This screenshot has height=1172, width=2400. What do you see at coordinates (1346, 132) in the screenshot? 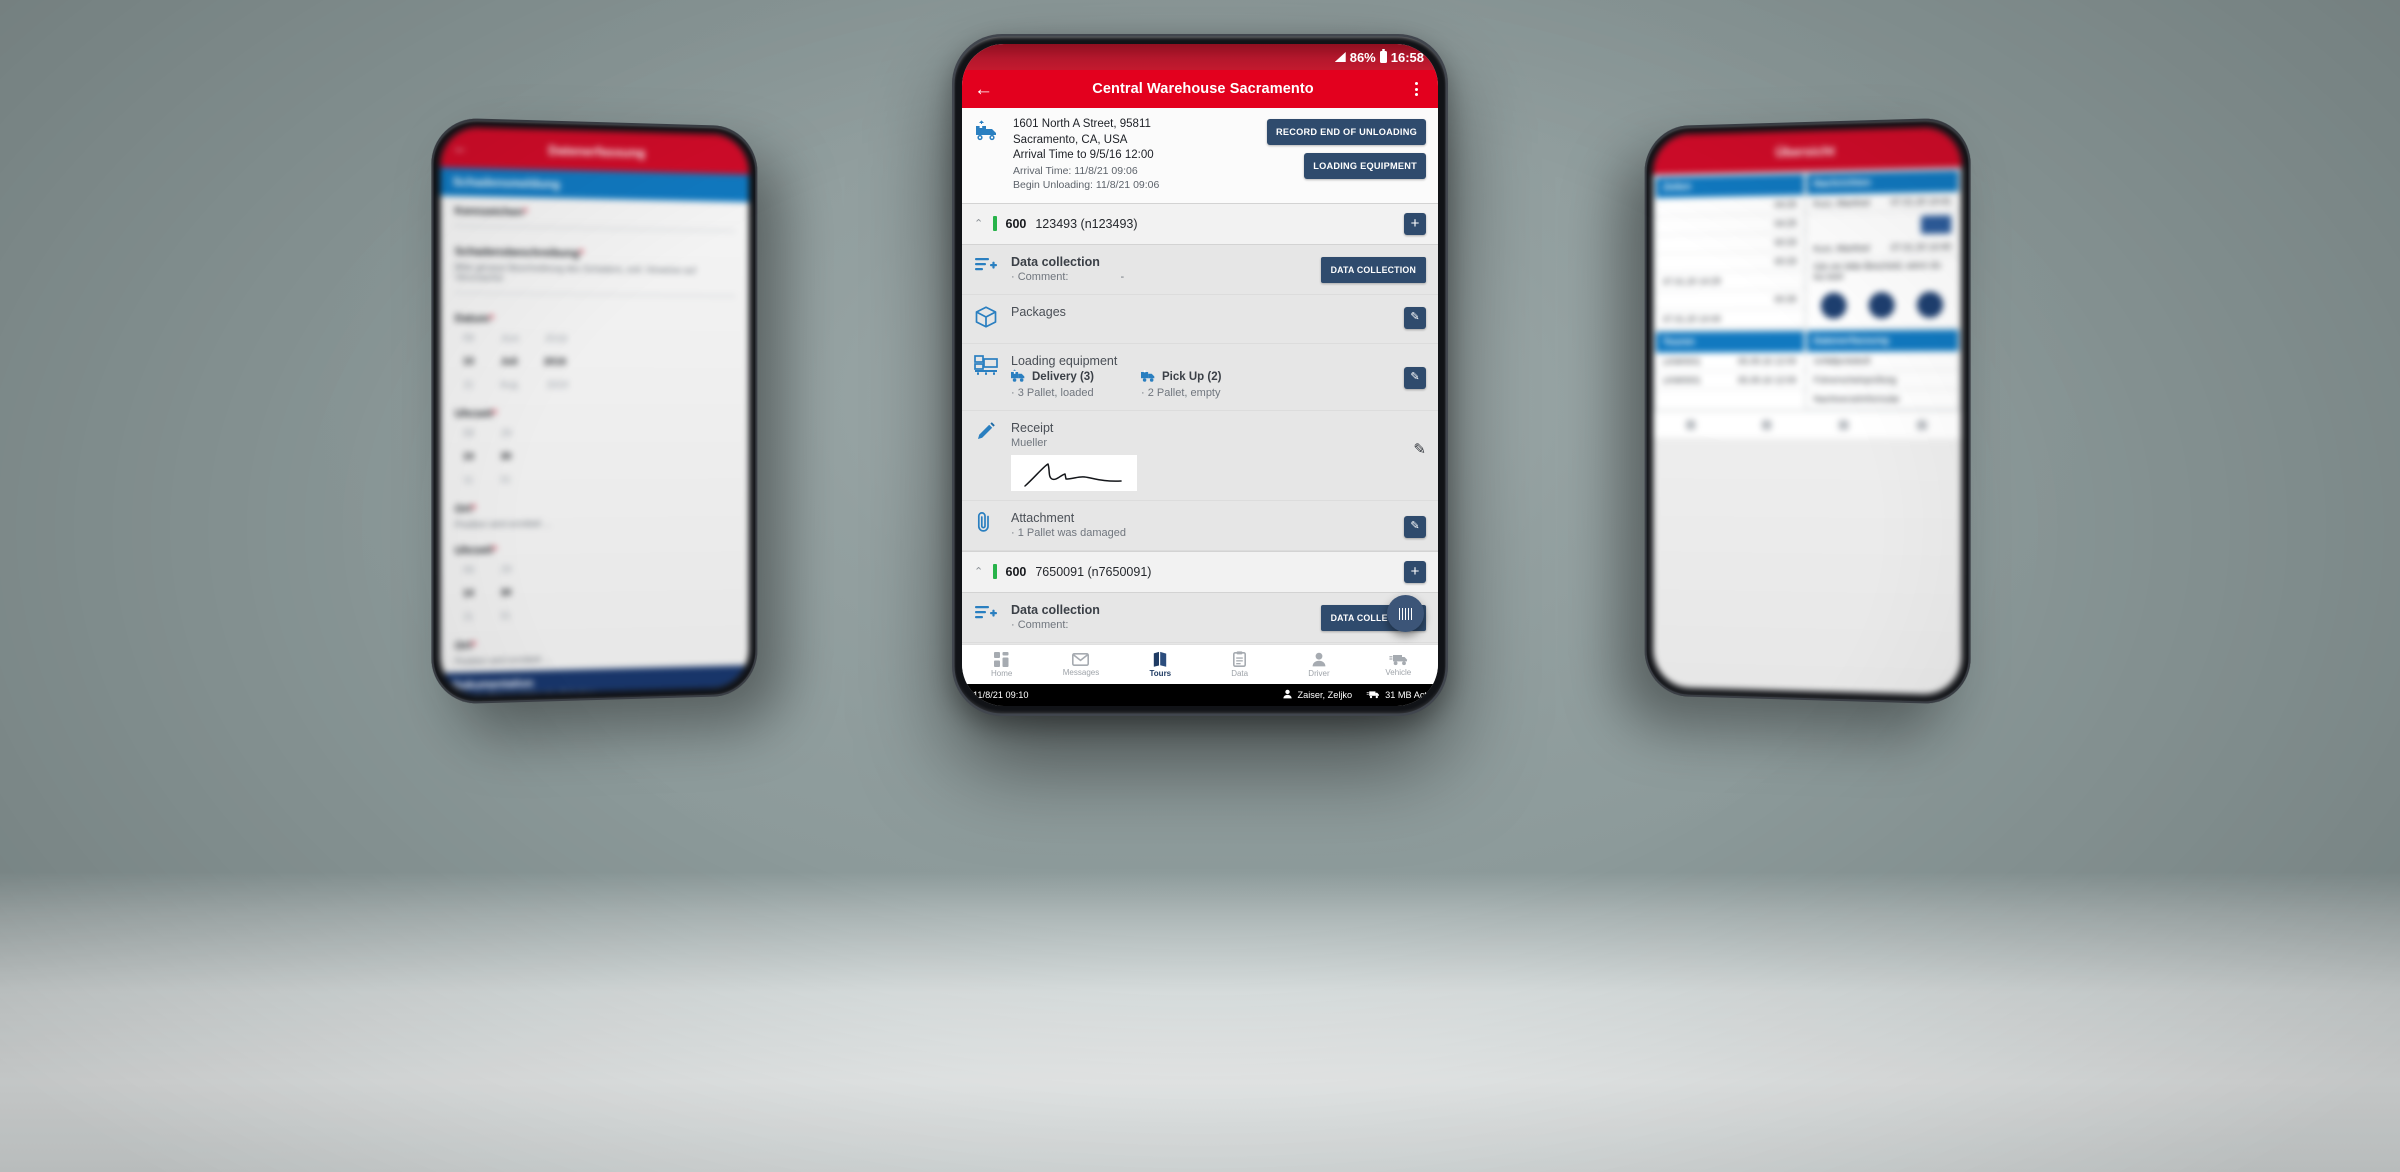
I see `record-end-of-unloading-button: RECORD END OF UNLOADING` at bounding box center [1346, 132].